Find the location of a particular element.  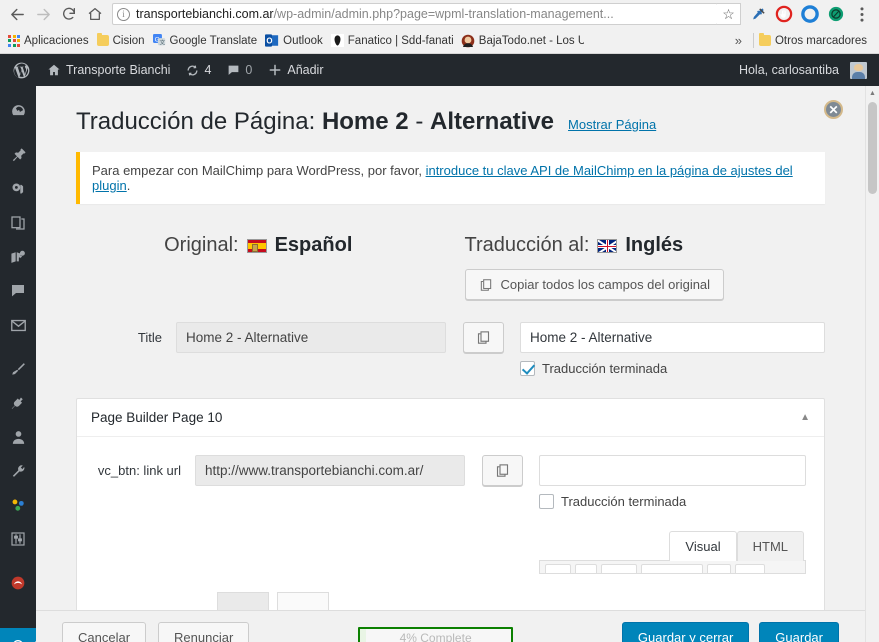

comment-bubble-icon is located at coordinates (18, 291).